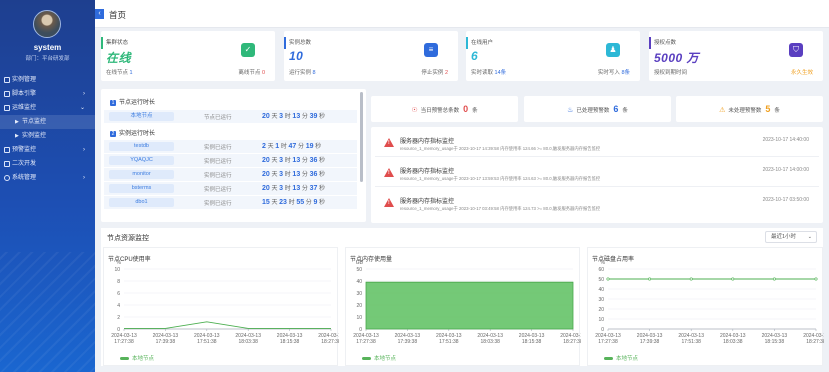 The width and height of the screenshot is (829, 372). What do you see at coordinates (47, 24) in the screenshot?
I see `avatar` at bounding box center [47, 24].